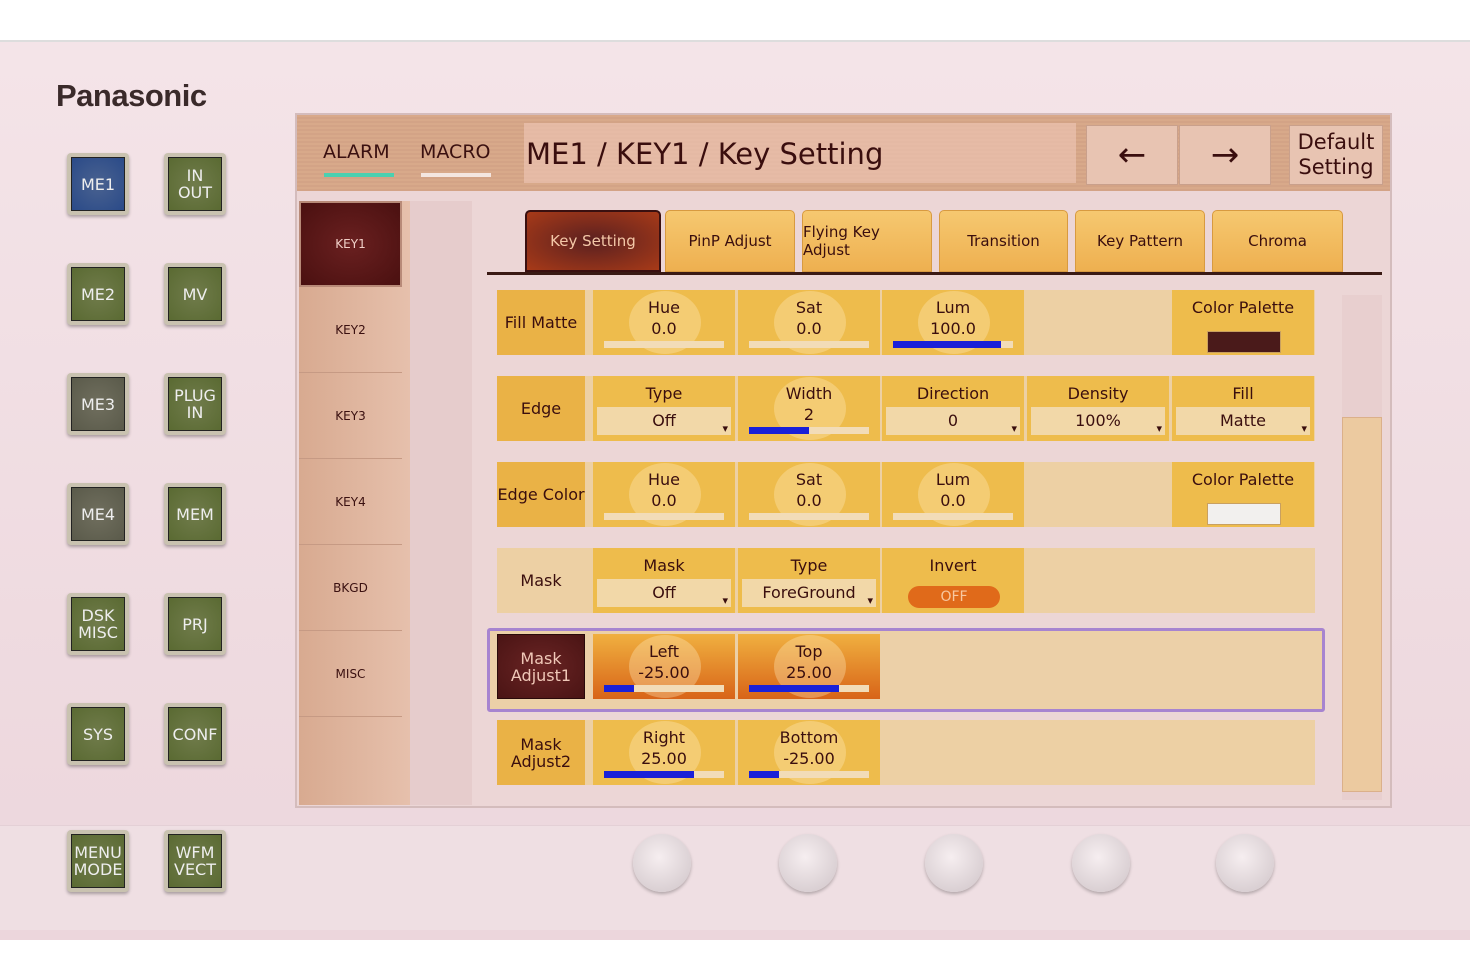  What do you see at coordinates (953, 425) in the screenshot?
I see `direction-dropdown: 0` at bounding box center [953, 425].